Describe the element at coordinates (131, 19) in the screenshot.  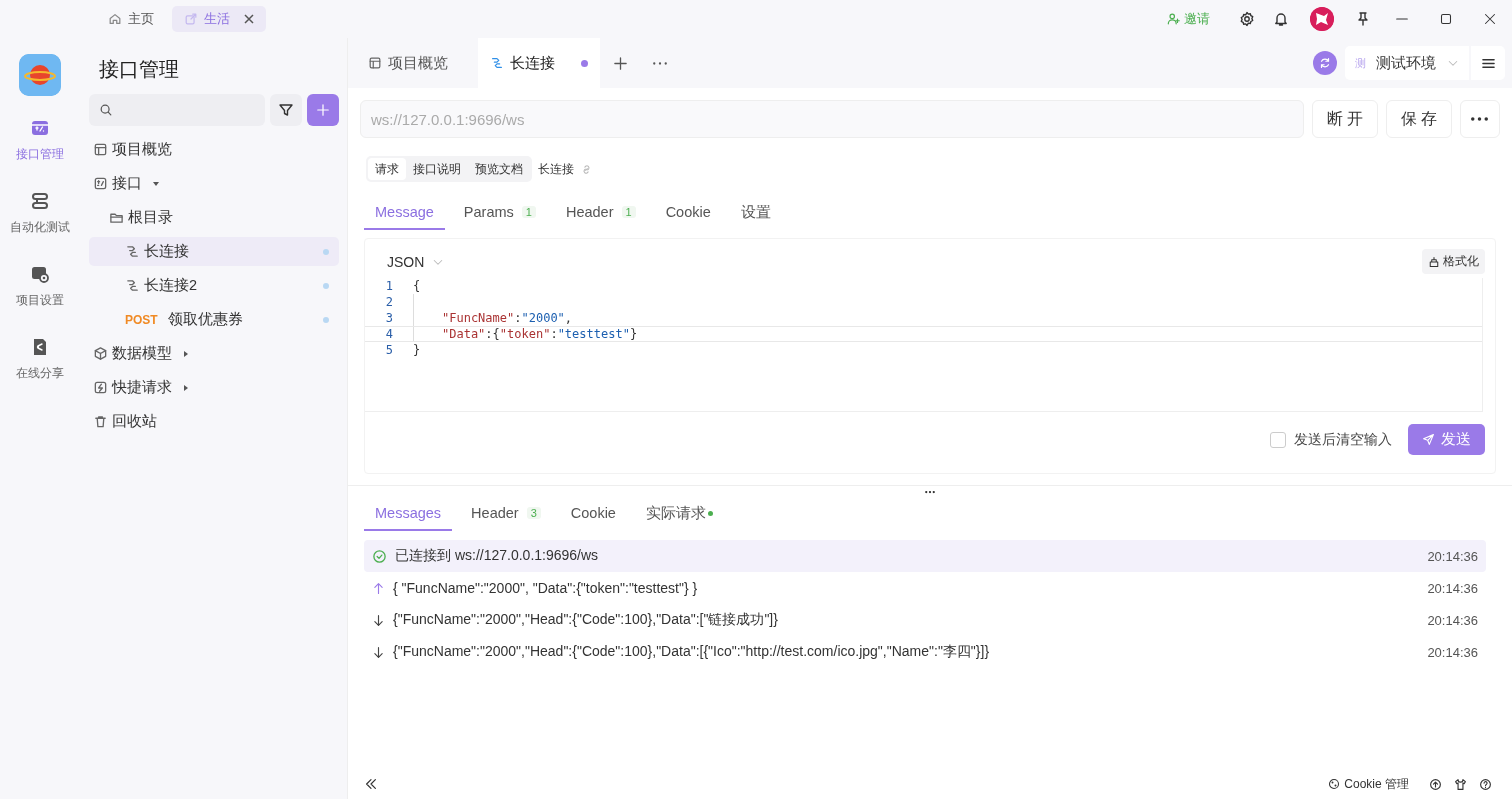
I see `window-tab: 主页` at that location.